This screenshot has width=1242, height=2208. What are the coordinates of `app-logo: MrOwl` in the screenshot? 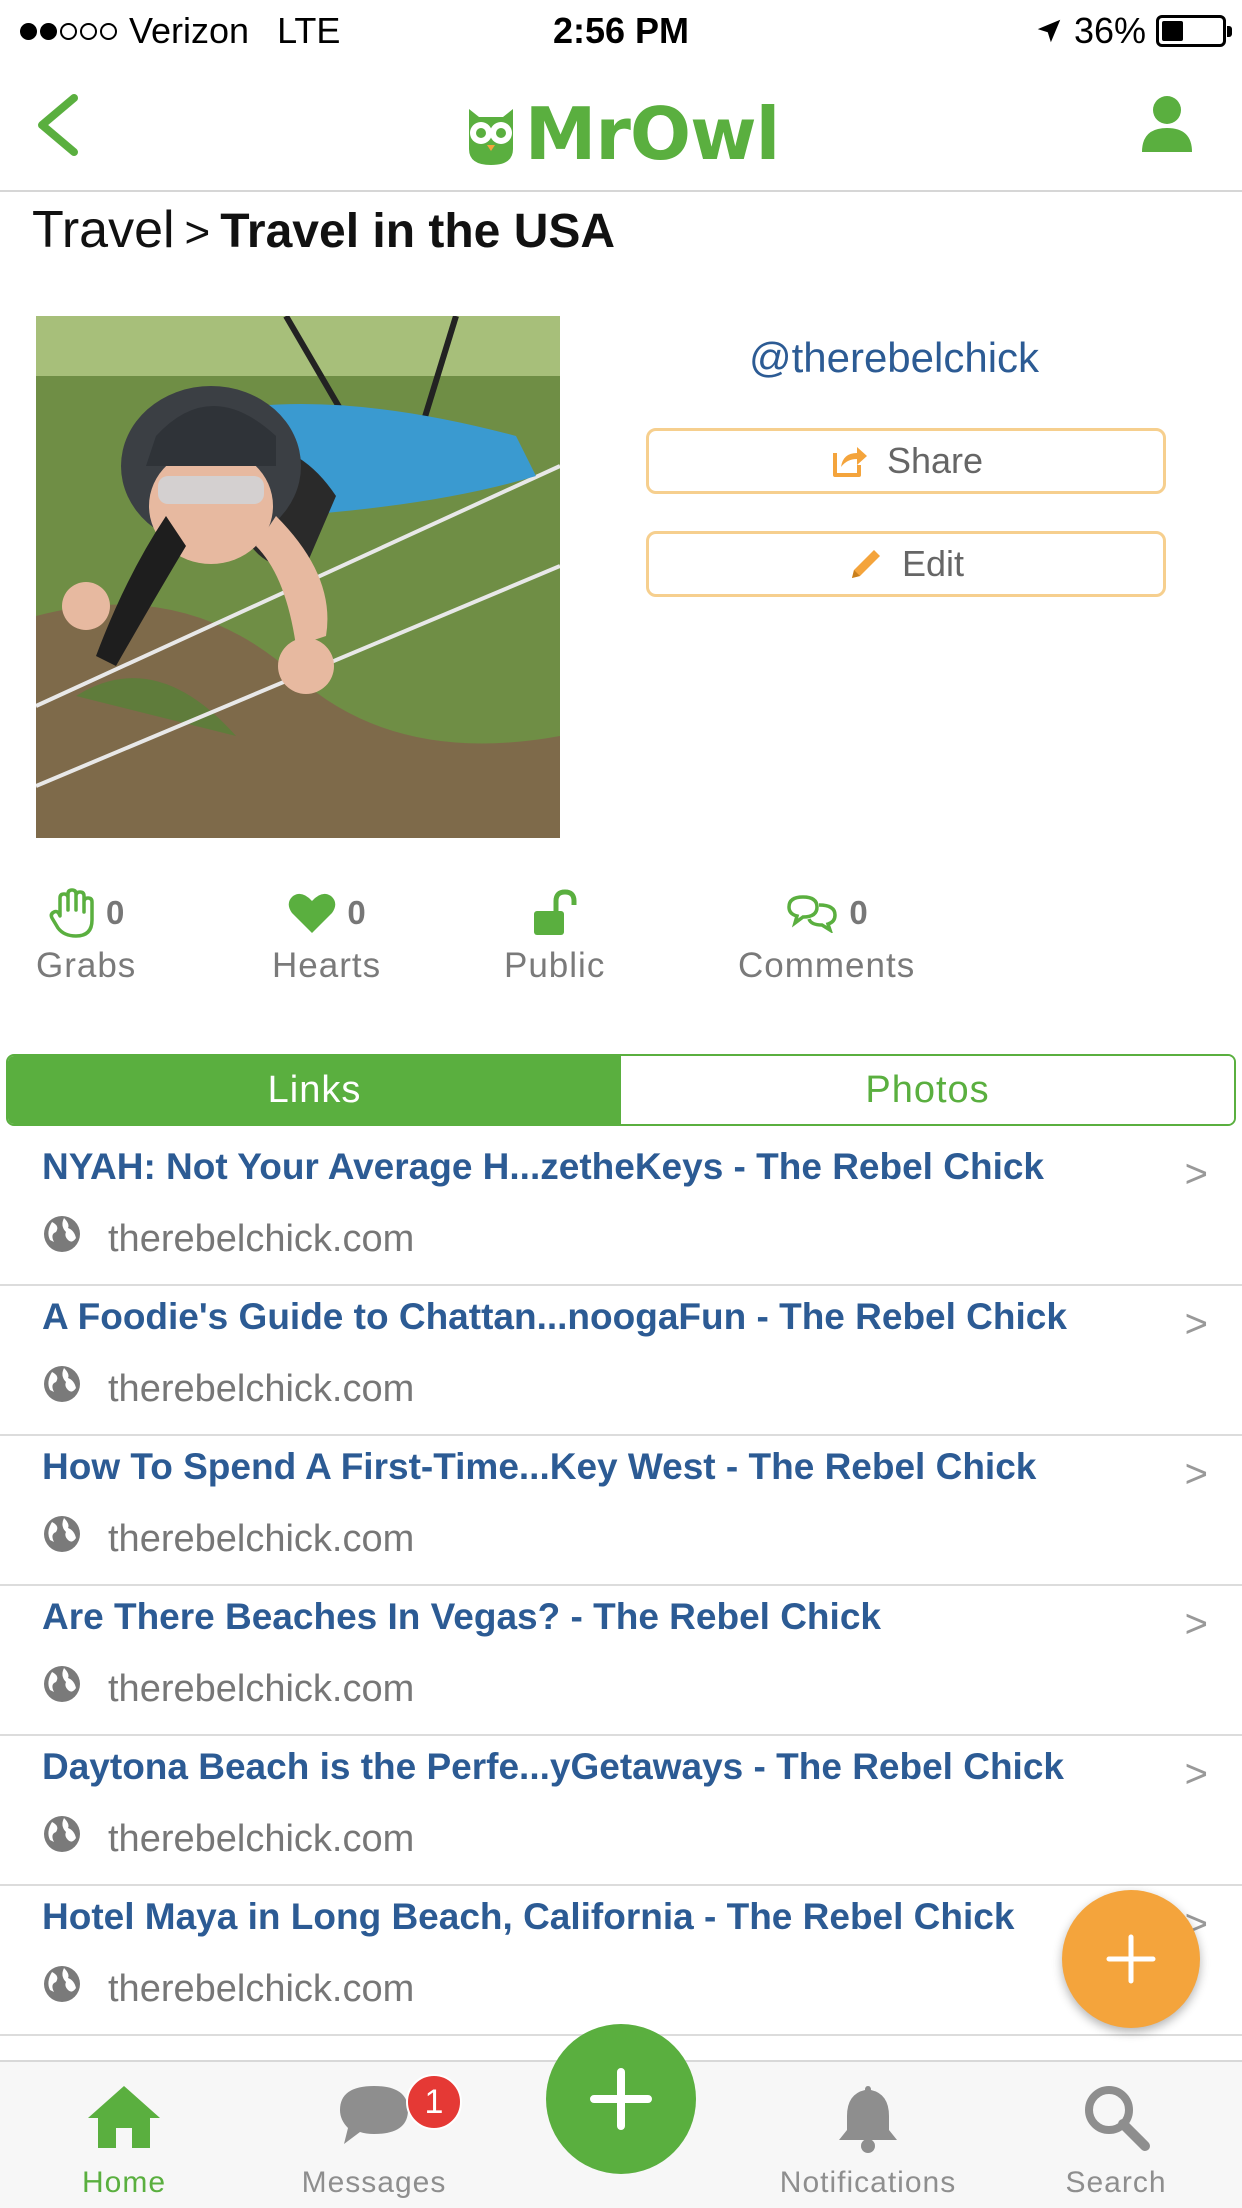 It's located at (621, 134).